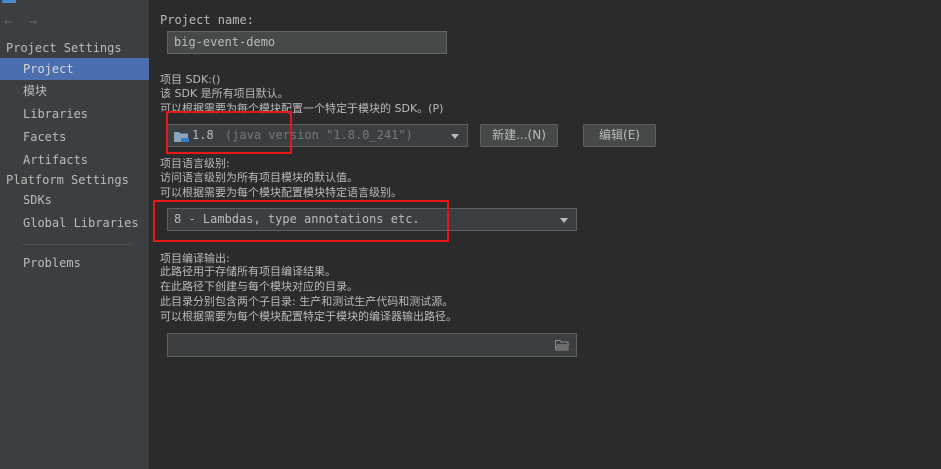  Describe the element at coordinates (229, 132) in the screenshot. I see `sdk-highlight-box` at that location.